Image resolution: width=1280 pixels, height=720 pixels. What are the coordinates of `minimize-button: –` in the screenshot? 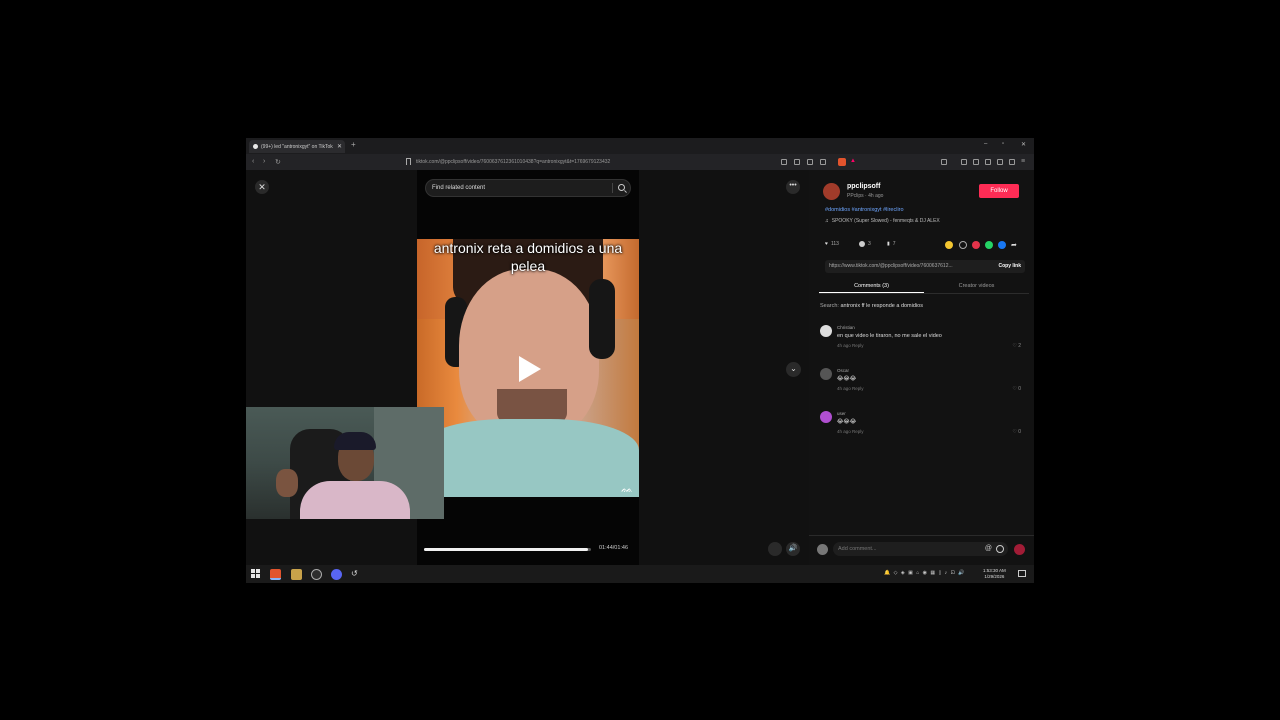 It's located at (985, 144).